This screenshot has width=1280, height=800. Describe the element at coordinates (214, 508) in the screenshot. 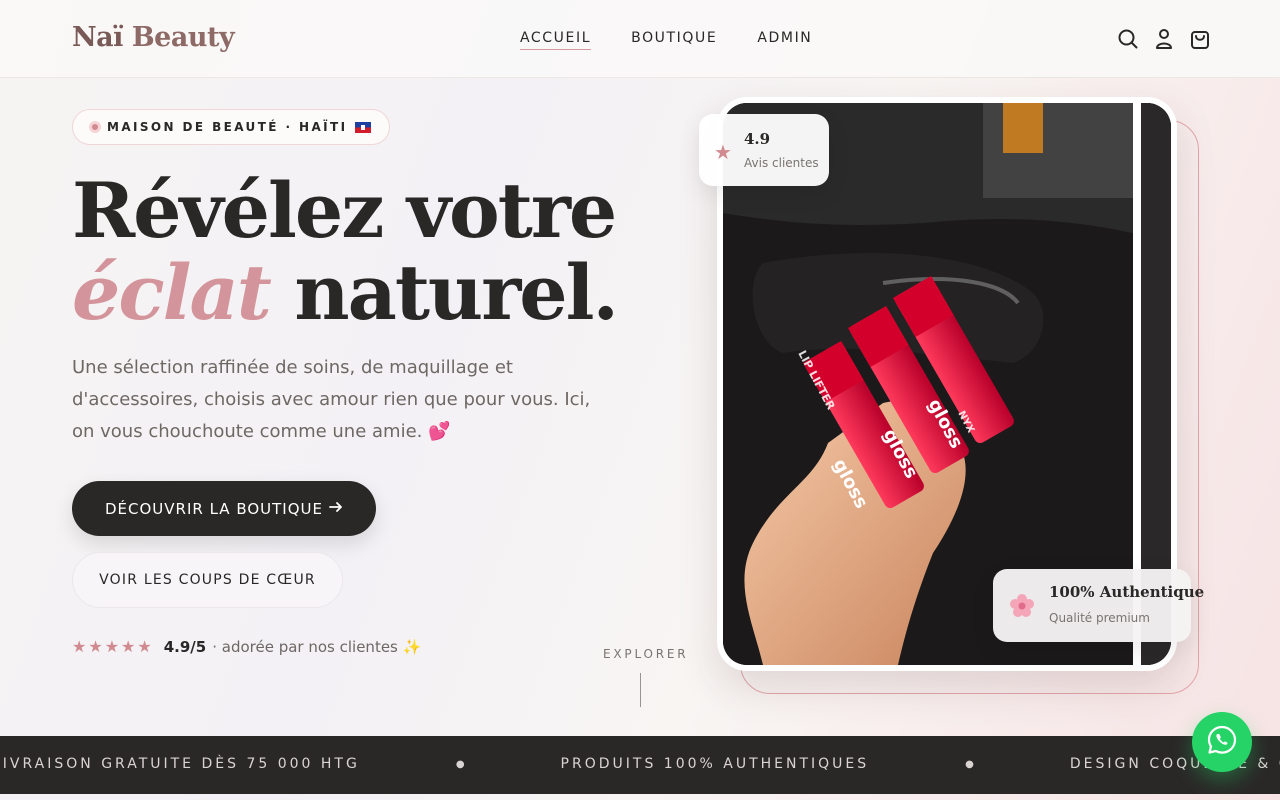

I see `discover-shop-label: DÉCOUVRIR LA BOUTIQUE` at that location.